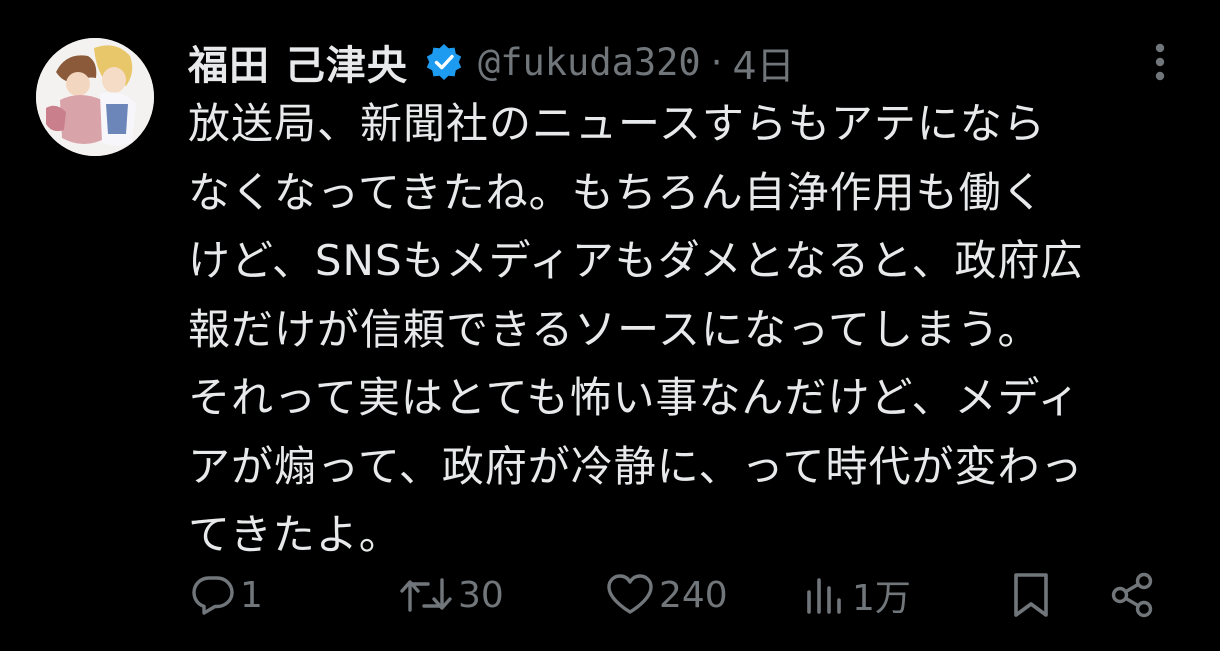 This screenshot has width=1220, height=651. I want to click on tweet-text-line: なくなってきたね。もちろん自浄作用も働く, so click(616, 192).